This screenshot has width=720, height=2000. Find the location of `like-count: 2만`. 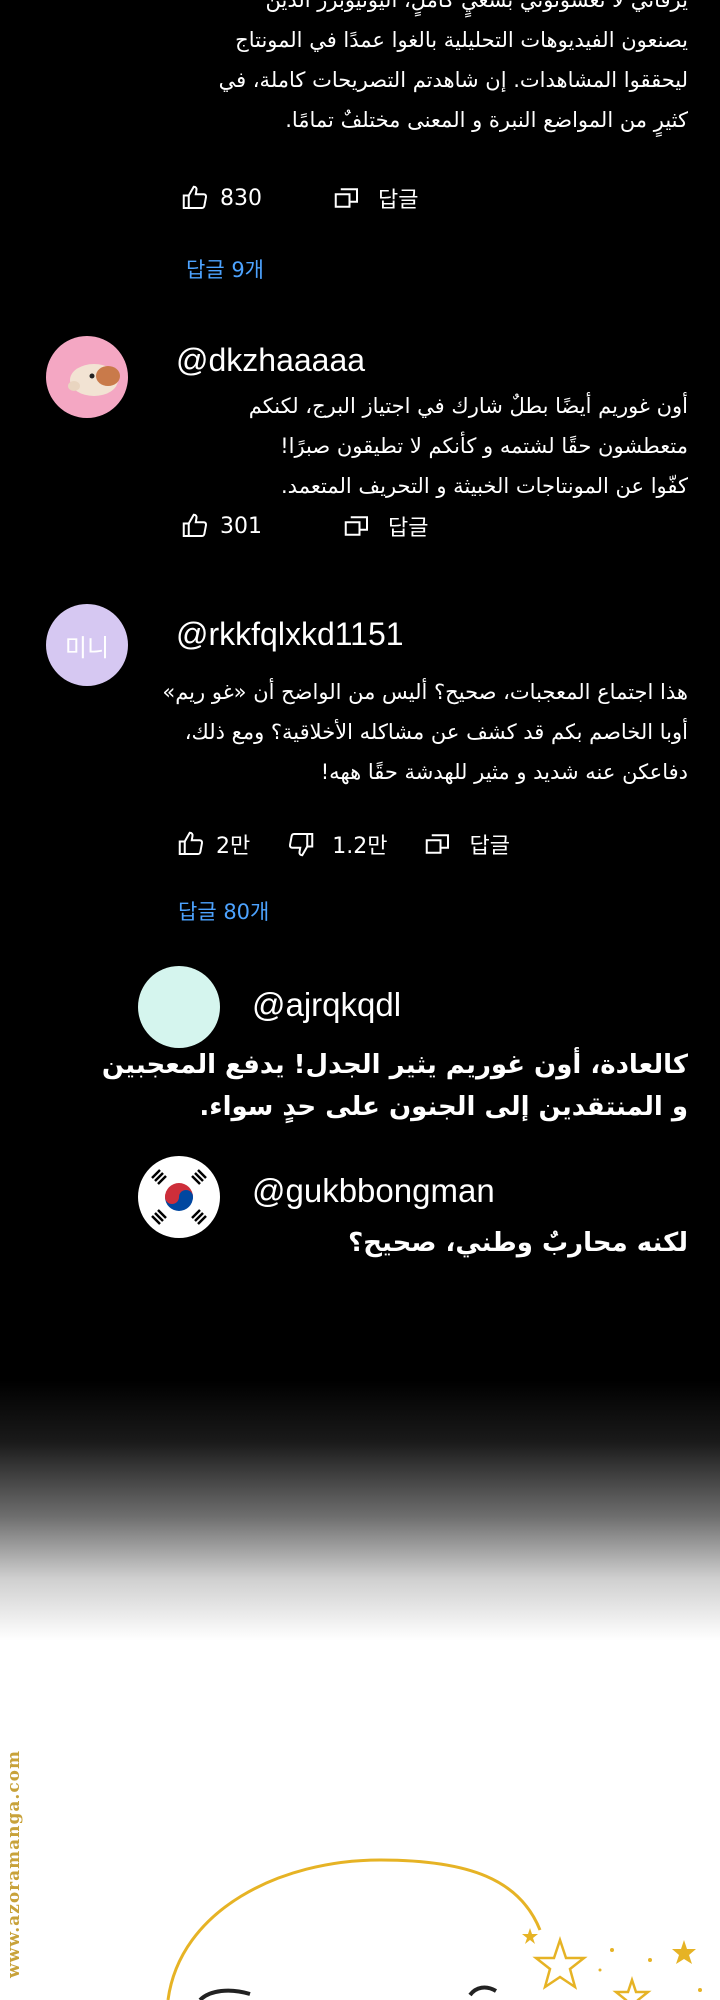

like-count: 2만 is located at coordinates (233, 846).